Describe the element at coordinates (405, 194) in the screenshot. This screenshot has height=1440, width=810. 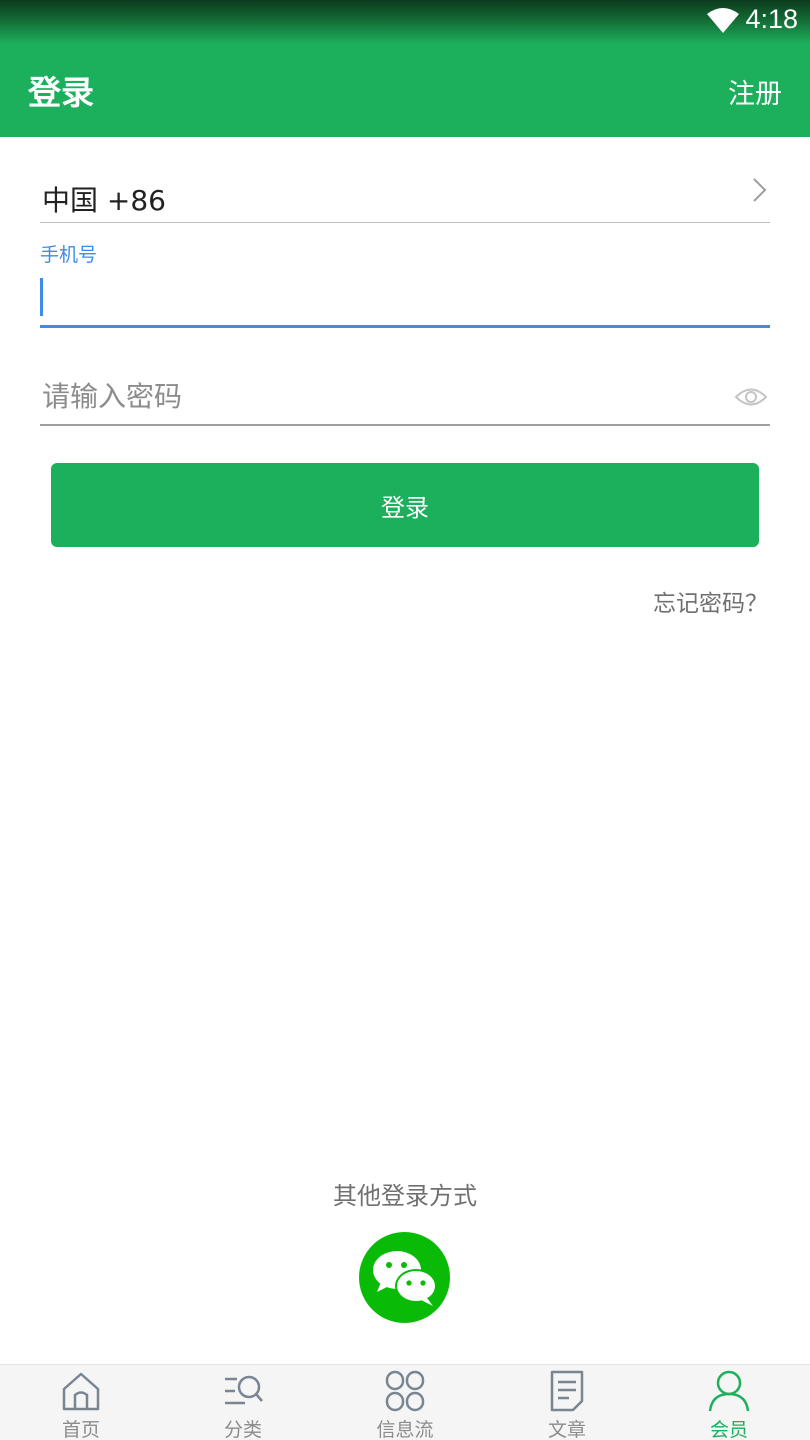
I see `country-selector: 中国 +86` at that location.